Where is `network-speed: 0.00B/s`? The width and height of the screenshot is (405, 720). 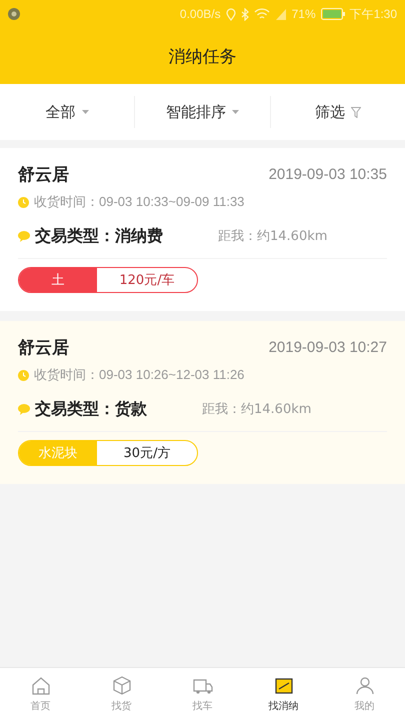
network-speed: 0.00B/s is located at coordinates (200, 14).